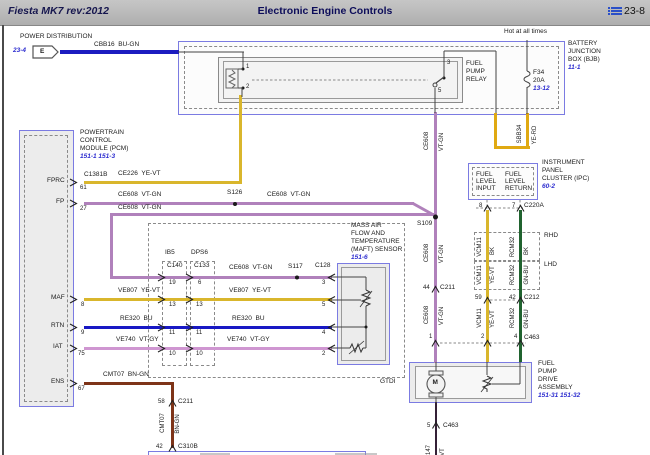 This screenshot has width=650, height=455. I want to click on diagram-label: INSTRUMENT, so click(563, 162).